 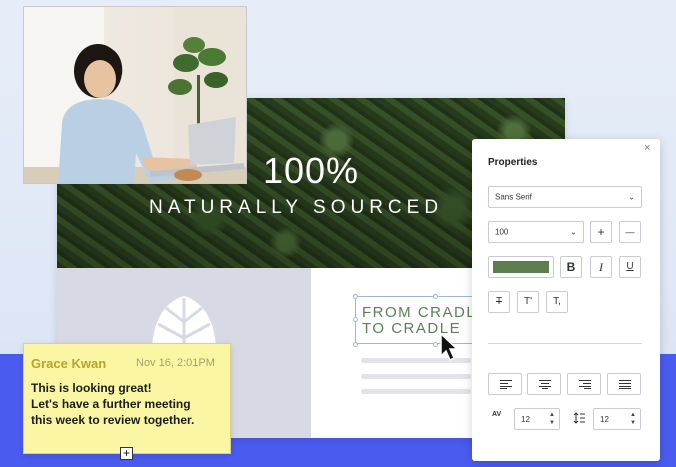 What do you see at coordinates (435, 344) in the screenshot?
I see `resize-handle-bottom-middle` at bounding box center [435, 344].